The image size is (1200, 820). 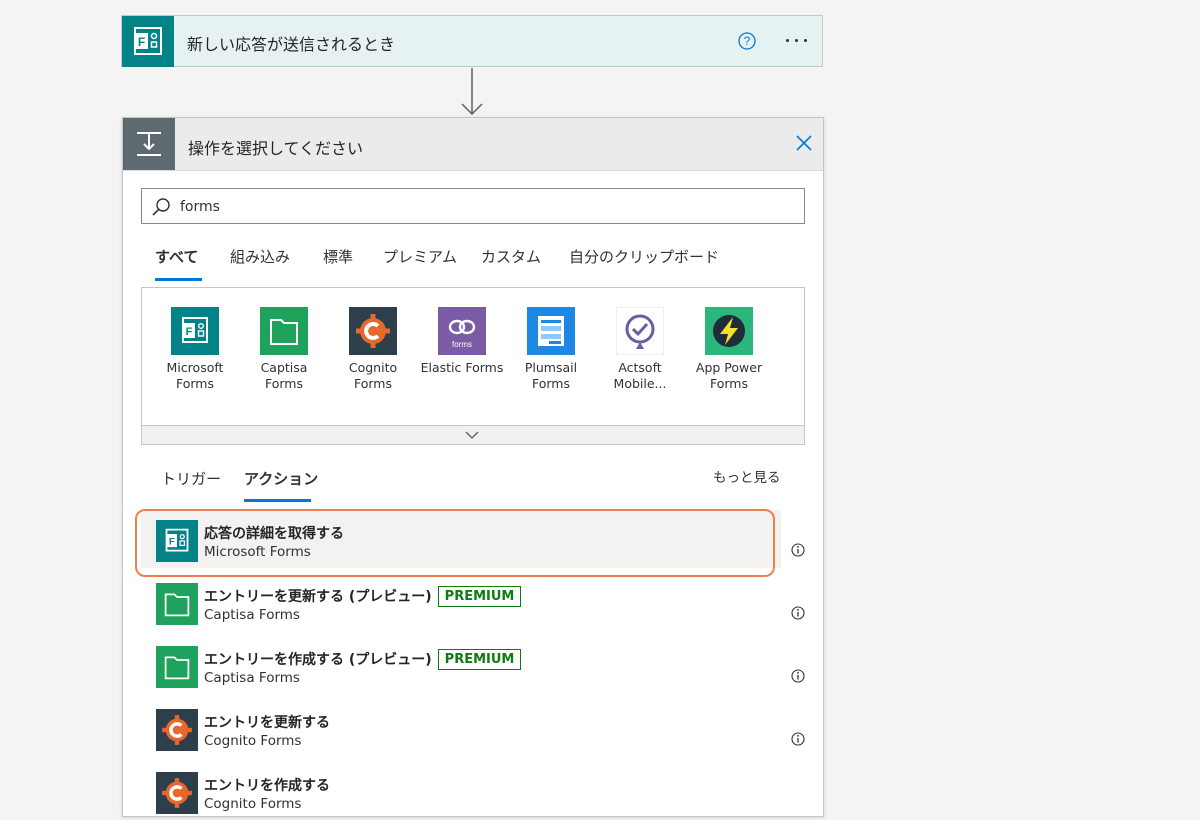 What do you see at coordinates (729, 375) in the screenshot?
I see `connector-label: App Power Forms` at bounding box center [729, 375].